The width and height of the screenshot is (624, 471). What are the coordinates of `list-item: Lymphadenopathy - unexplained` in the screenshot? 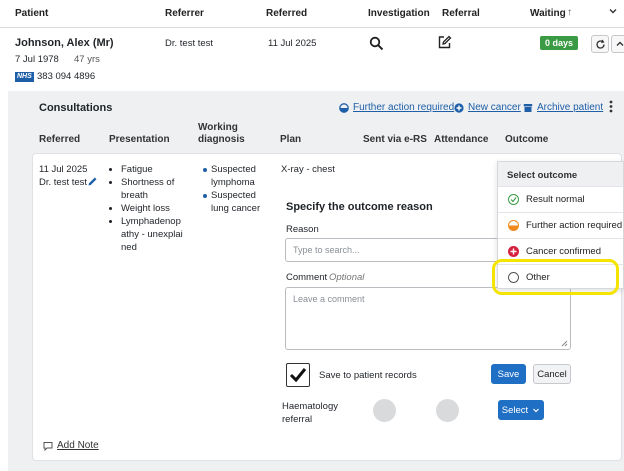 It's located at (153, 234).